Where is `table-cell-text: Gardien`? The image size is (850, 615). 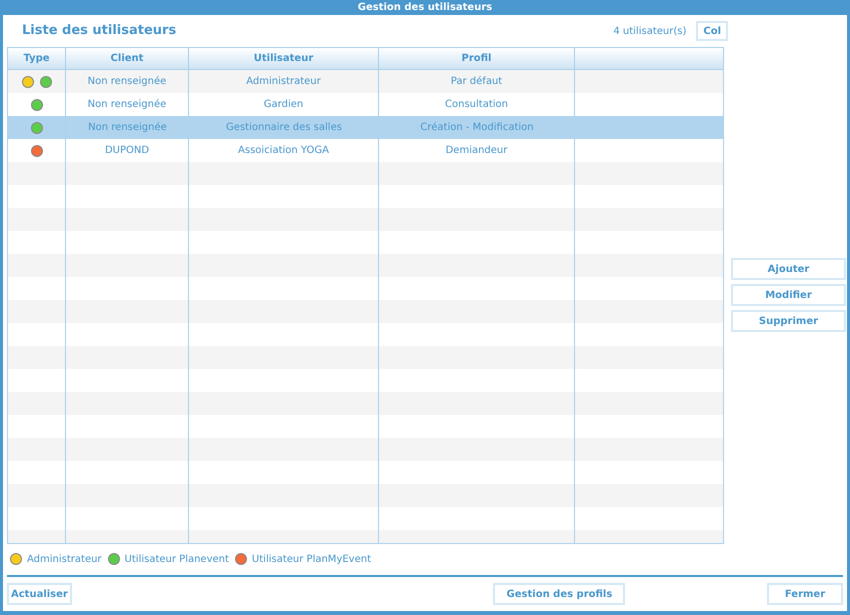 table-cell-text: Gardien is located at coordinates (284, 105).